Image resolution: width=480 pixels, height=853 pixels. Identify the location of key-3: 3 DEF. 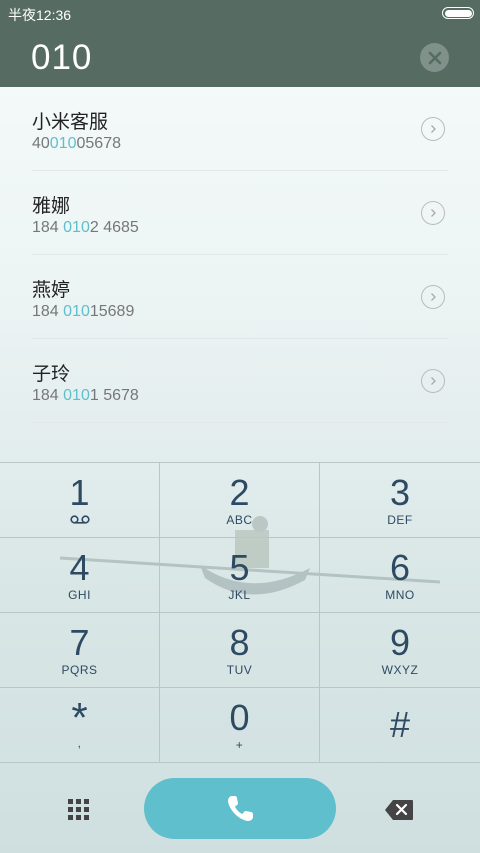
(400, 500).